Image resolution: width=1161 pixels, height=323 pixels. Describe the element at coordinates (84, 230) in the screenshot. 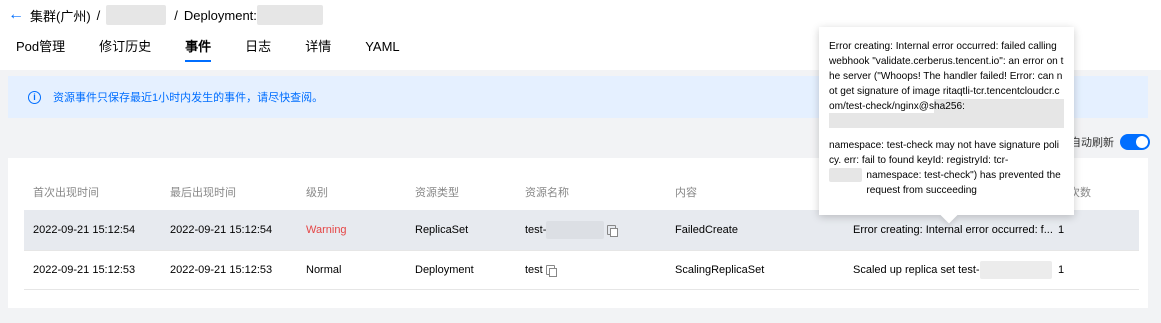

I see `cell-first-time: 2022-09-21 15:12:54` at that location.